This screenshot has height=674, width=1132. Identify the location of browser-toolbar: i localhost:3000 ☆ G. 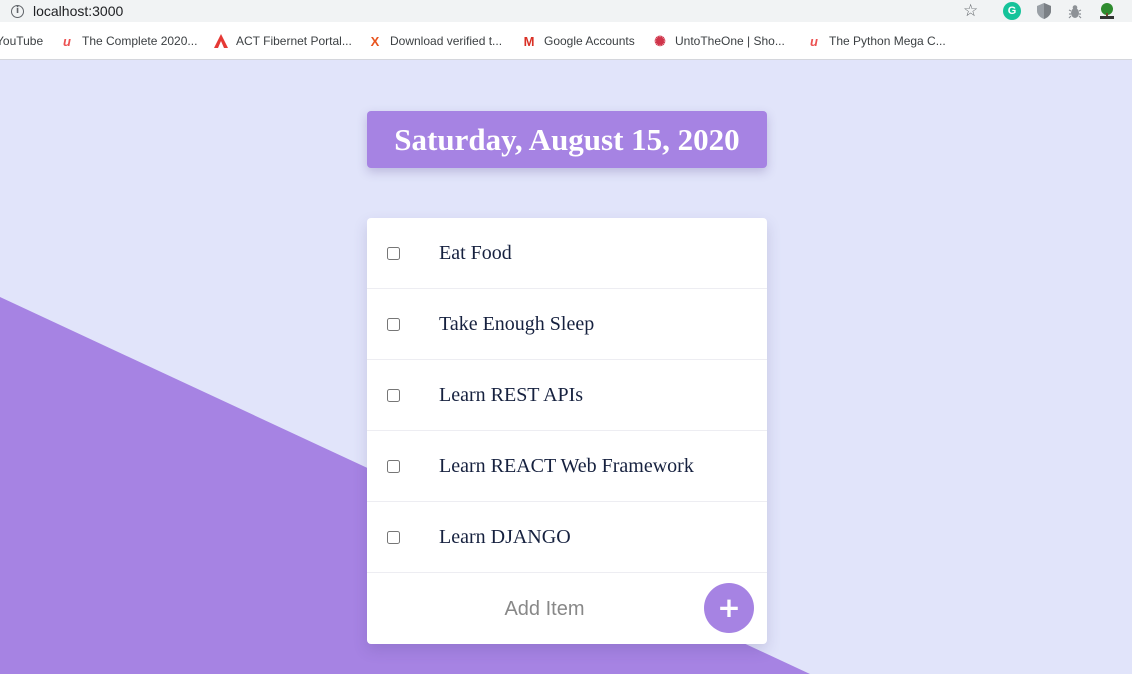
(566, 11).